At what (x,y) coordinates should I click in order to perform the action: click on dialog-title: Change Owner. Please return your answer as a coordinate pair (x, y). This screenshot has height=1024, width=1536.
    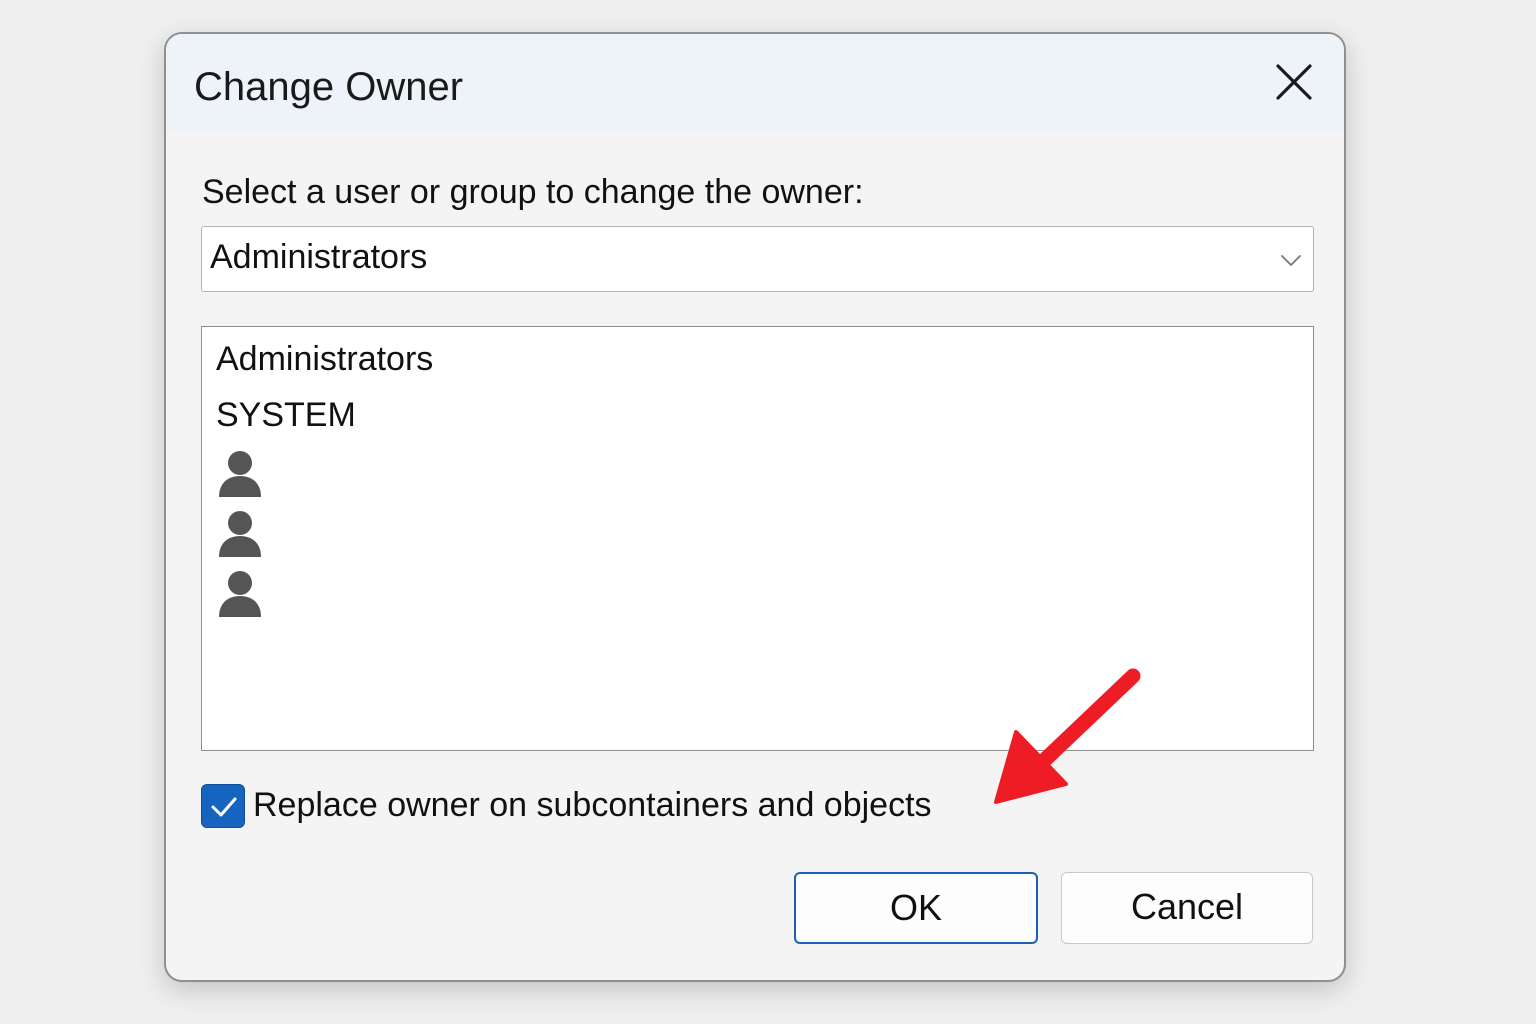
    Looking at the image, I should click on (329, 87).